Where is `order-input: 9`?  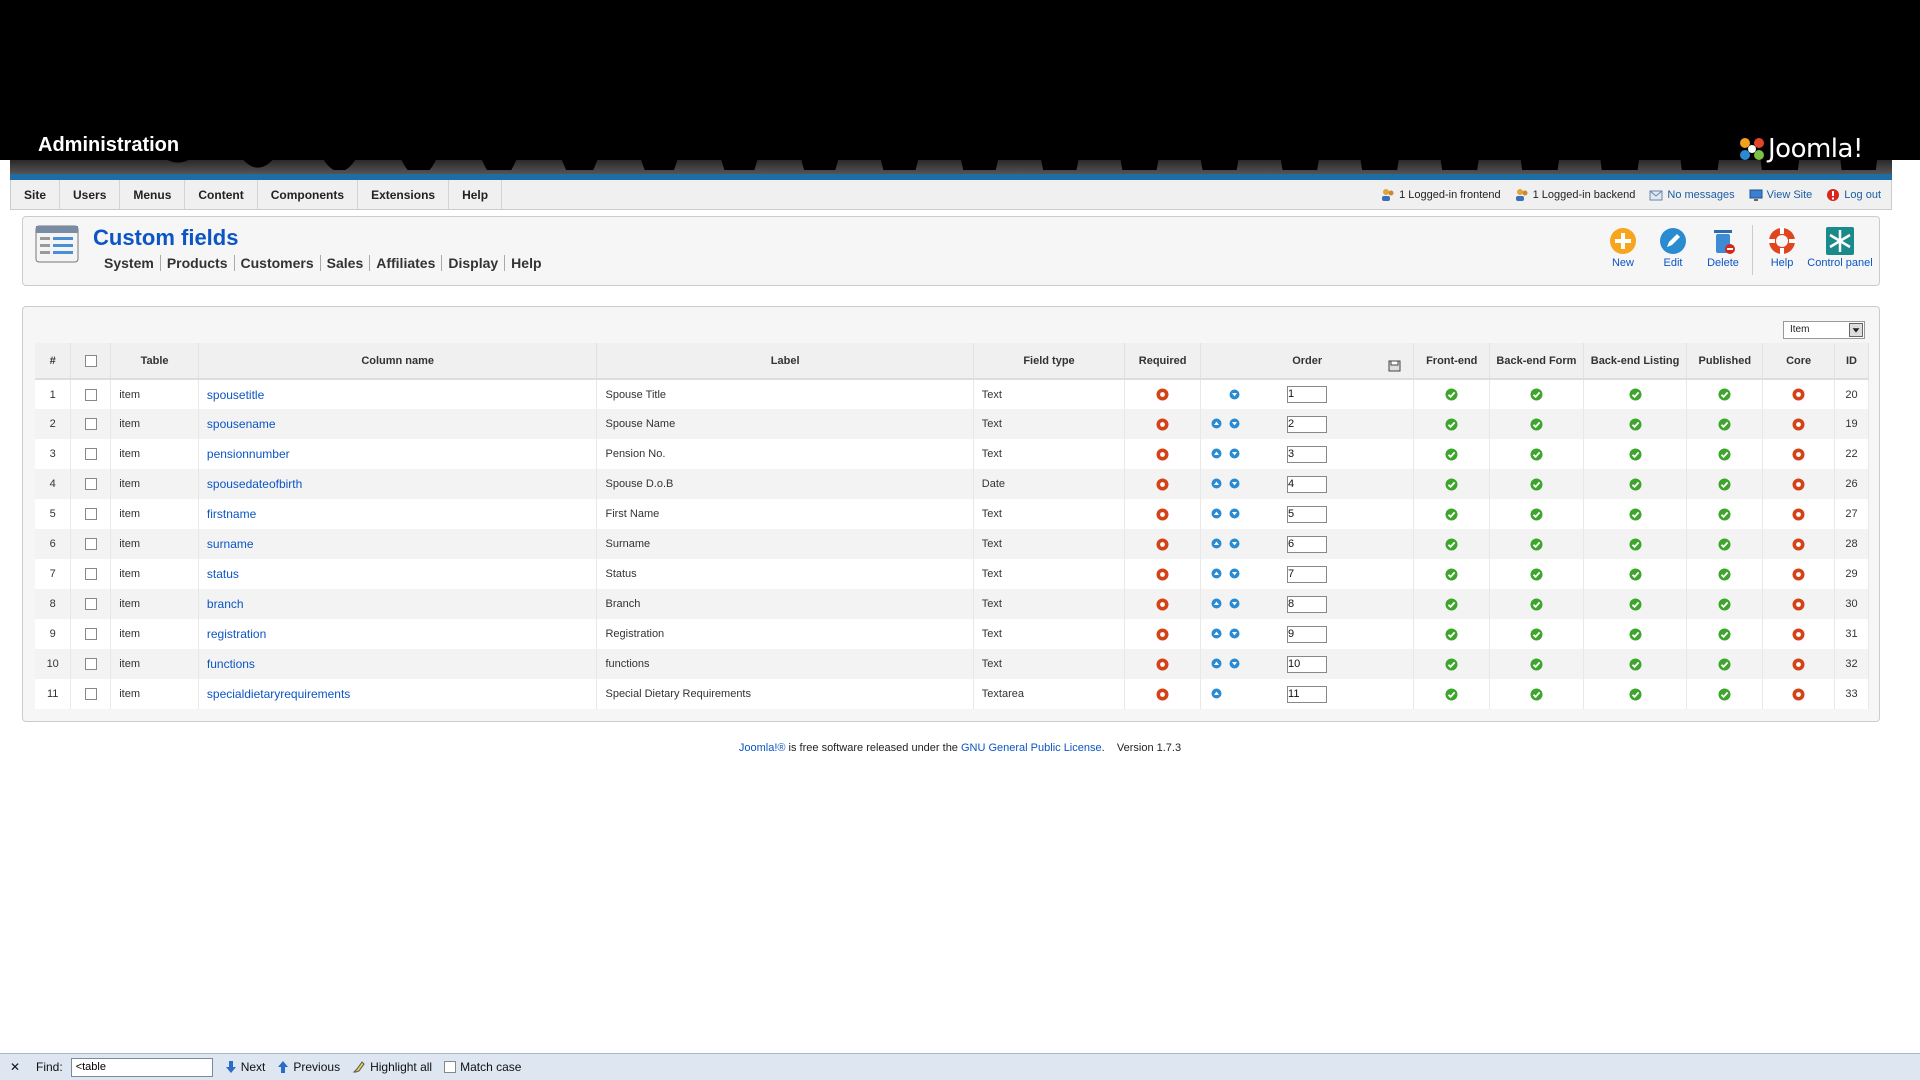 order-input: 9 is located at coordinates (1307, 634).